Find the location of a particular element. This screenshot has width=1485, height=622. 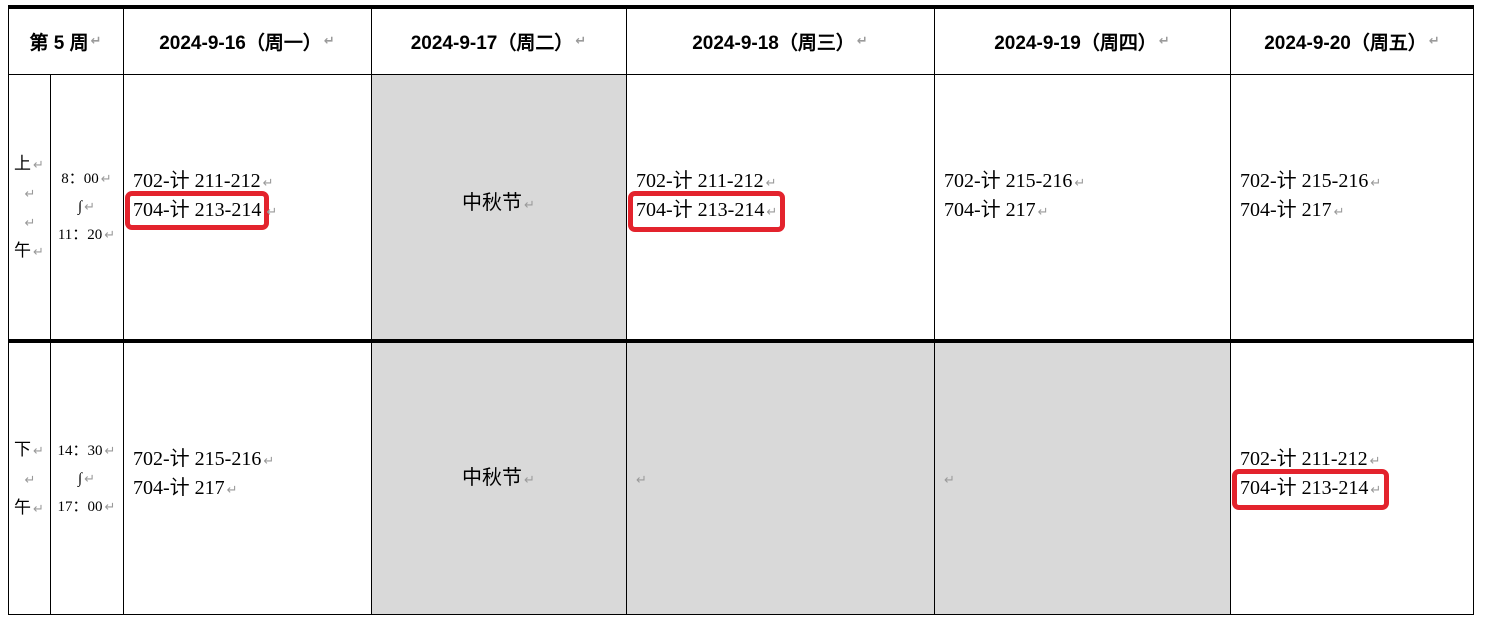

cell-morning-thu: 702-计 215-216 ↵ 704-计 217 ↵ is located at coordinates (1082, 206).